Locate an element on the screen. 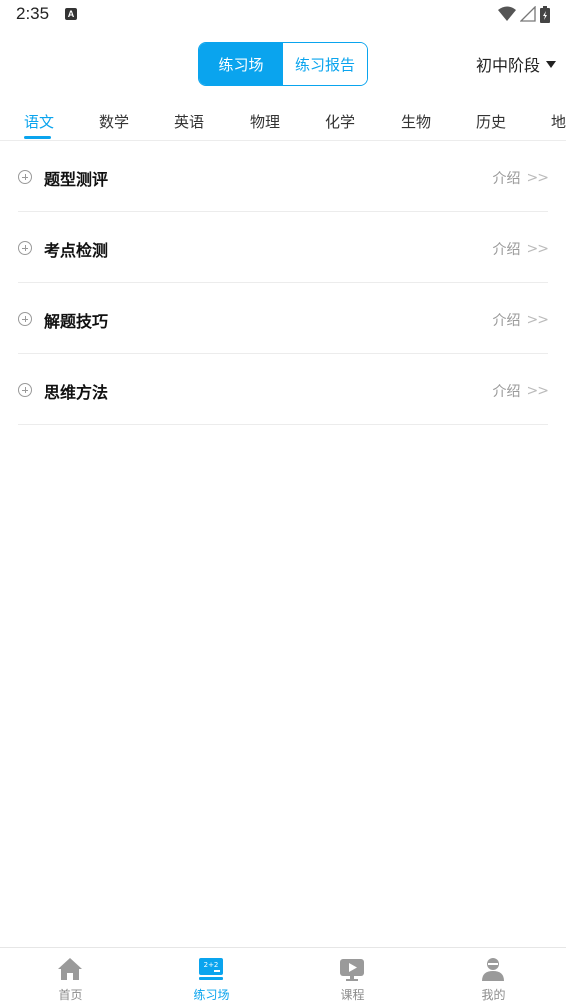  tab-subject: 语文 is located at coordinates (39, 121).